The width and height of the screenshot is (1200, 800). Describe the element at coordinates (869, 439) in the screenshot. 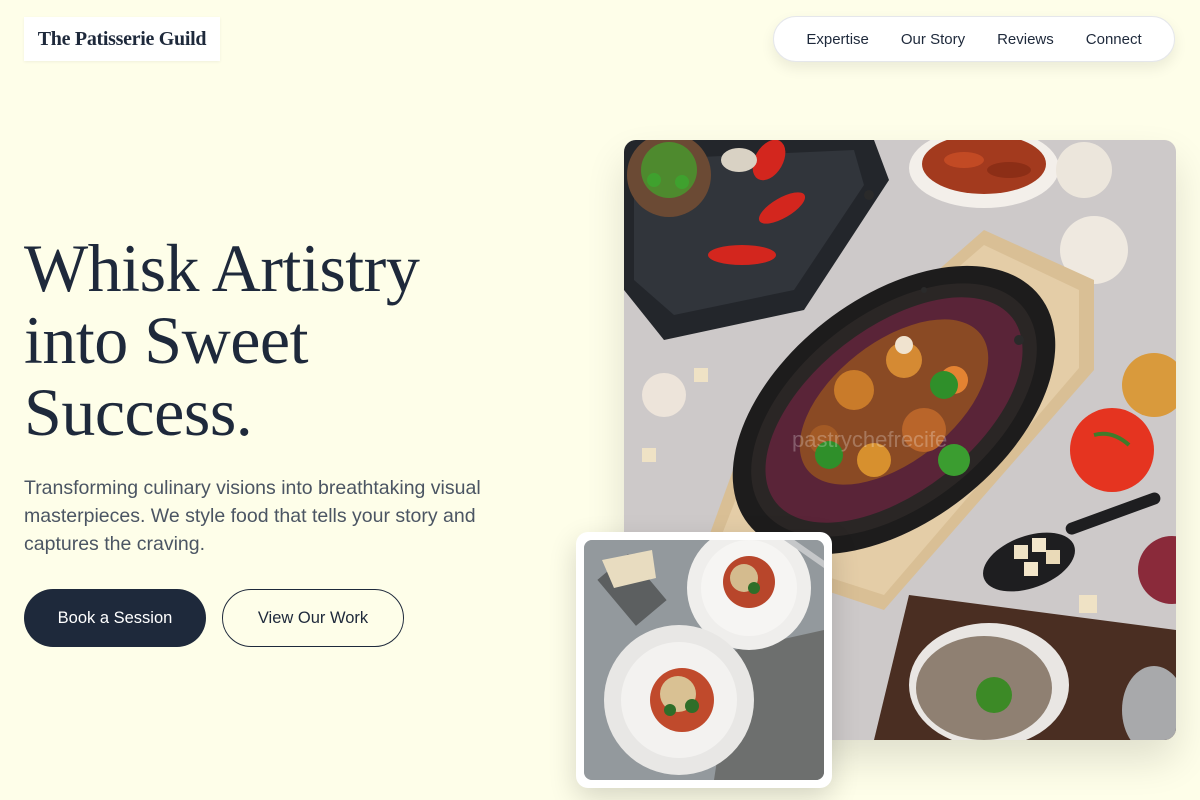

I see `photo-watermark: pastrychefrecife` at that location.